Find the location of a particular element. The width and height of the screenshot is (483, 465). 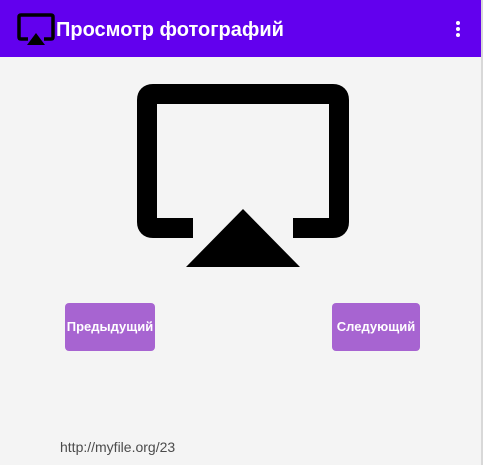

more-vertical-icon is located at coordinates (458, 29).